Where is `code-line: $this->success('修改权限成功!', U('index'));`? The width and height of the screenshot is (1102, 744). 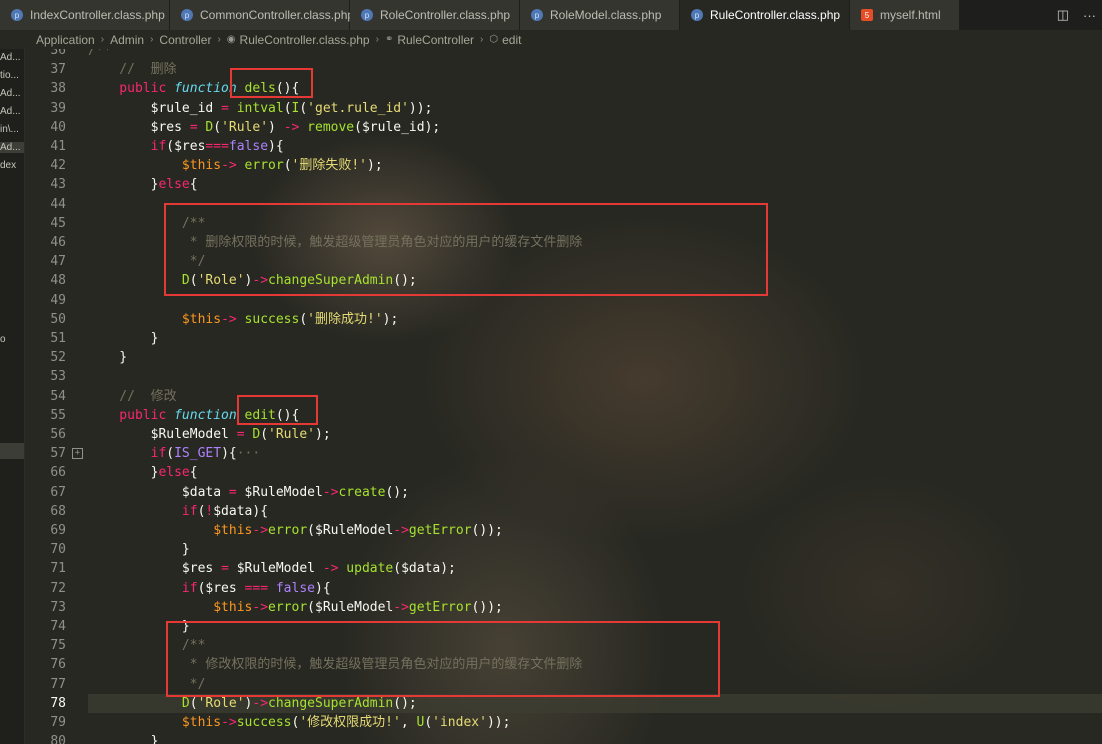 code-line: $this->success('修改权限成功!', U('index')); is located at coordinates (299, 722).